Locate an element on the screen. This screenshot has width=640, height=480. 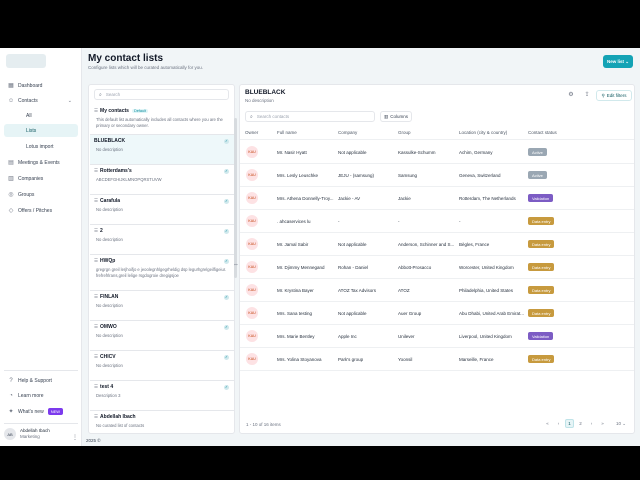
sidebar-item-companies: ▥ Companies is located at coordinates (41, 178).